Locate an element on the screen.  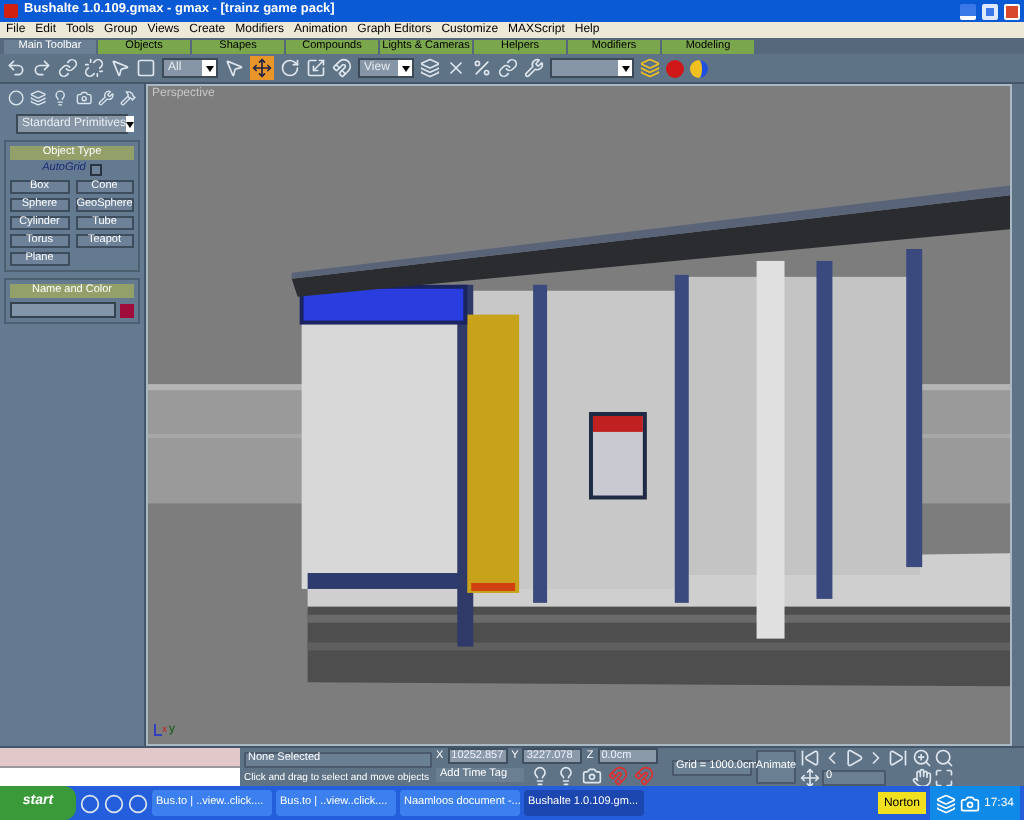
color-swatch is located at coordinates (127, 310).